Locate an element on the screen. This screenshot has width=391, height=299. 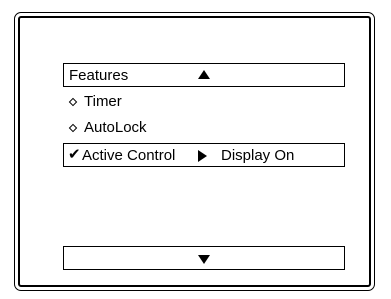
menu-item-timer: Timer is located at coordinates (94, 102).